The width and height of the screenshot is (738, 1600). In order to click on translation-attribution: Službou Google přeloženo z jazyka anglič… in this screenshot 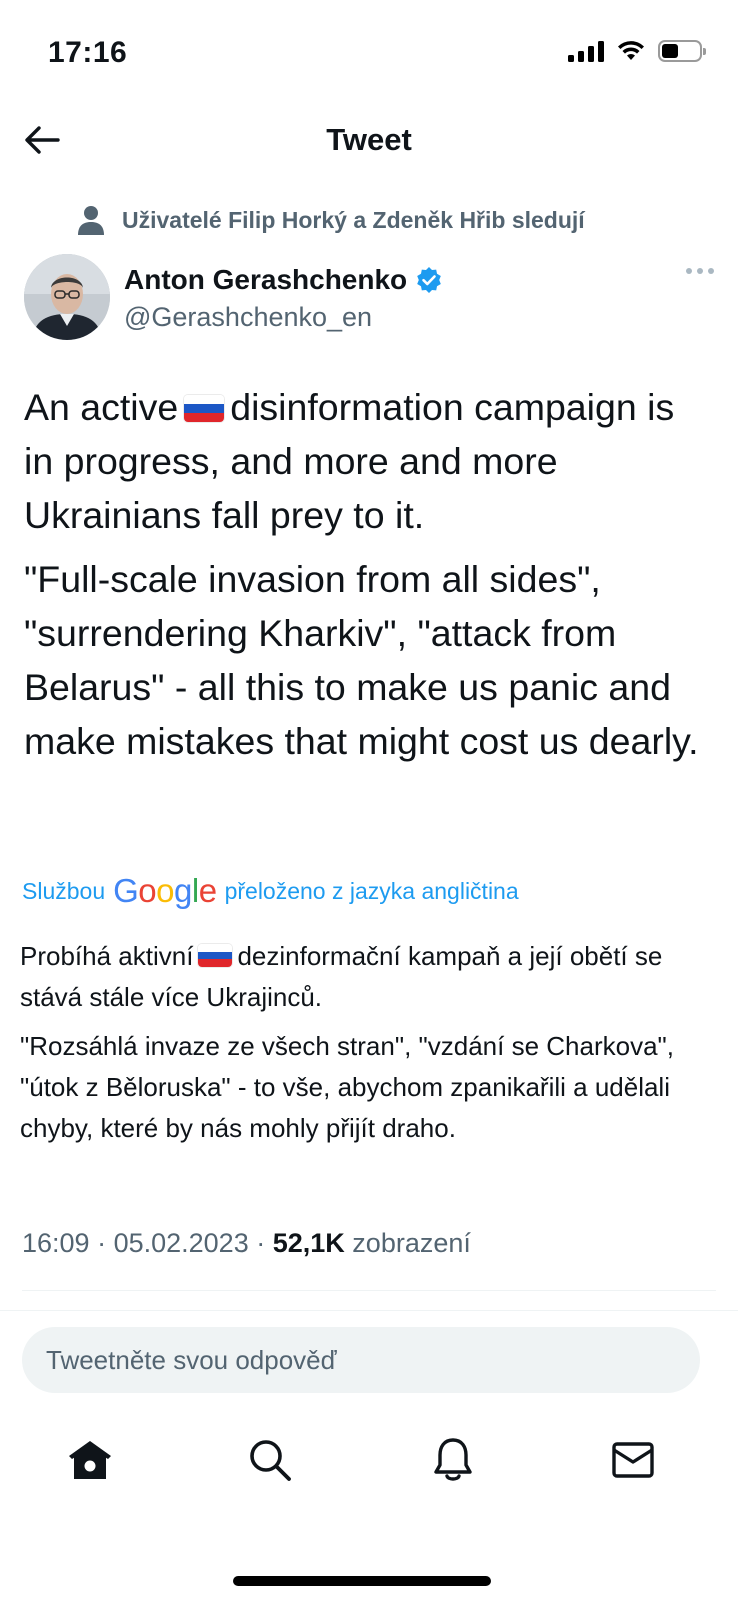, I will do `click(370, 891)`.